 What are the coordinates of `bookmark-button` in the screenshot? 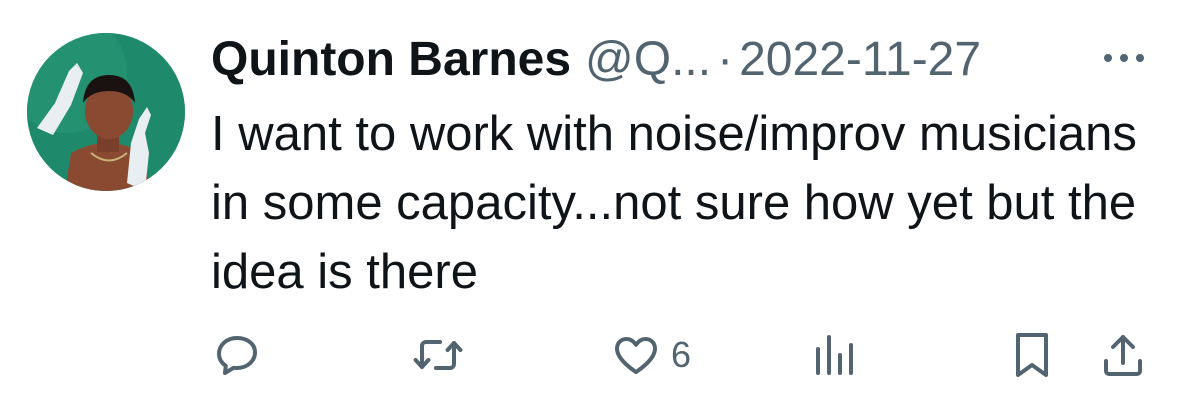 It's located at (1032, 355).